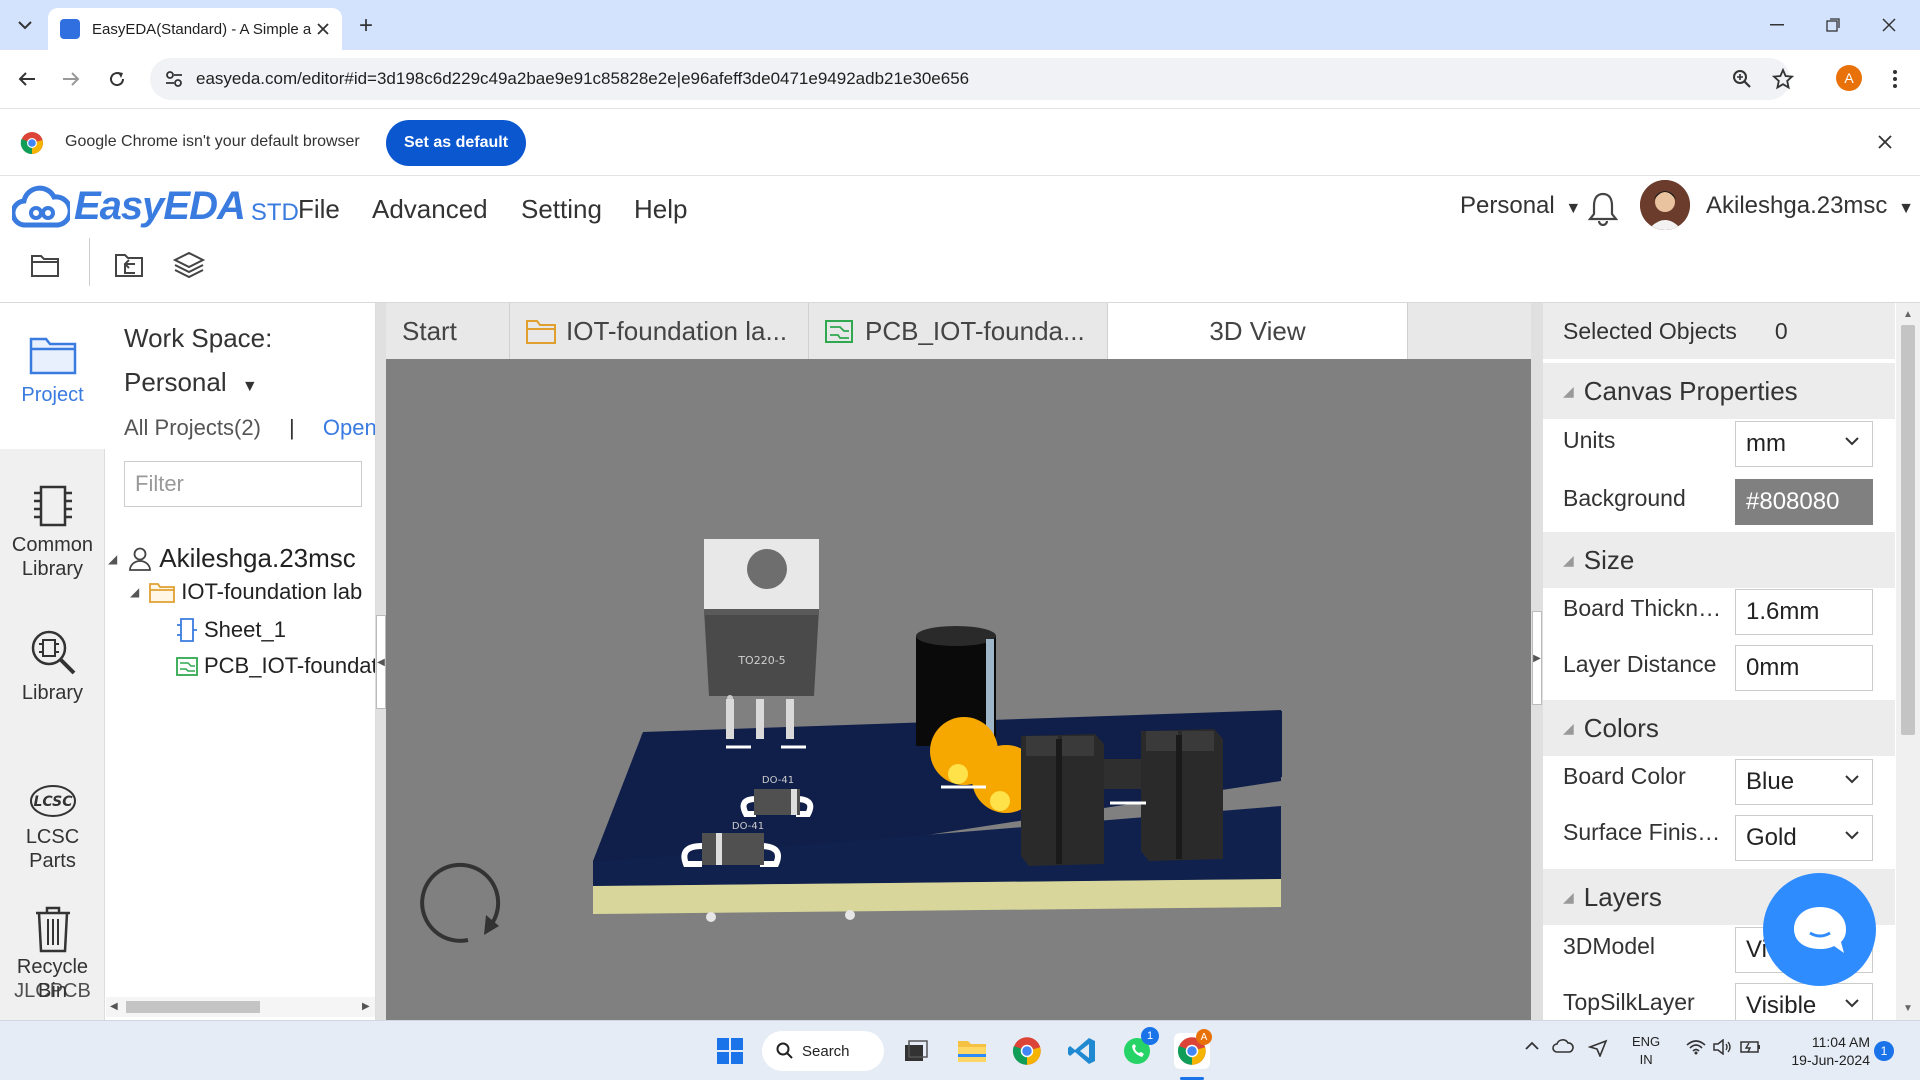 The height and width of the screenshot is (1080, 1920). What do you see at coordinates (1532, 1046) in the screenshot?
I see `show-hidden-icons` at bounding box center [1532, 1046].